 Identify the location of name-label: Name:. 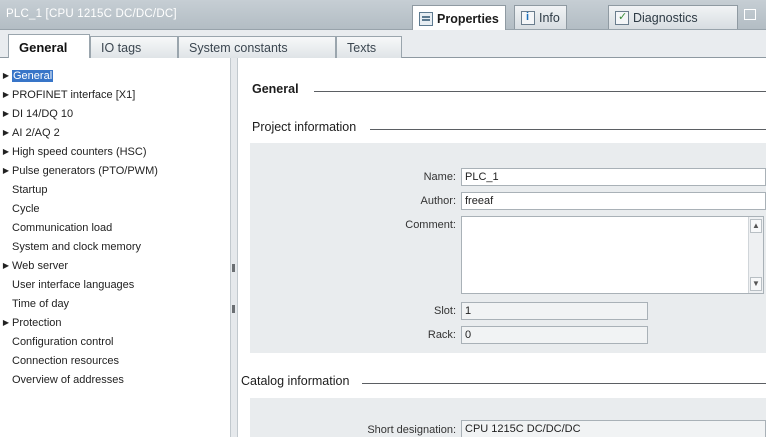
(439, 177).